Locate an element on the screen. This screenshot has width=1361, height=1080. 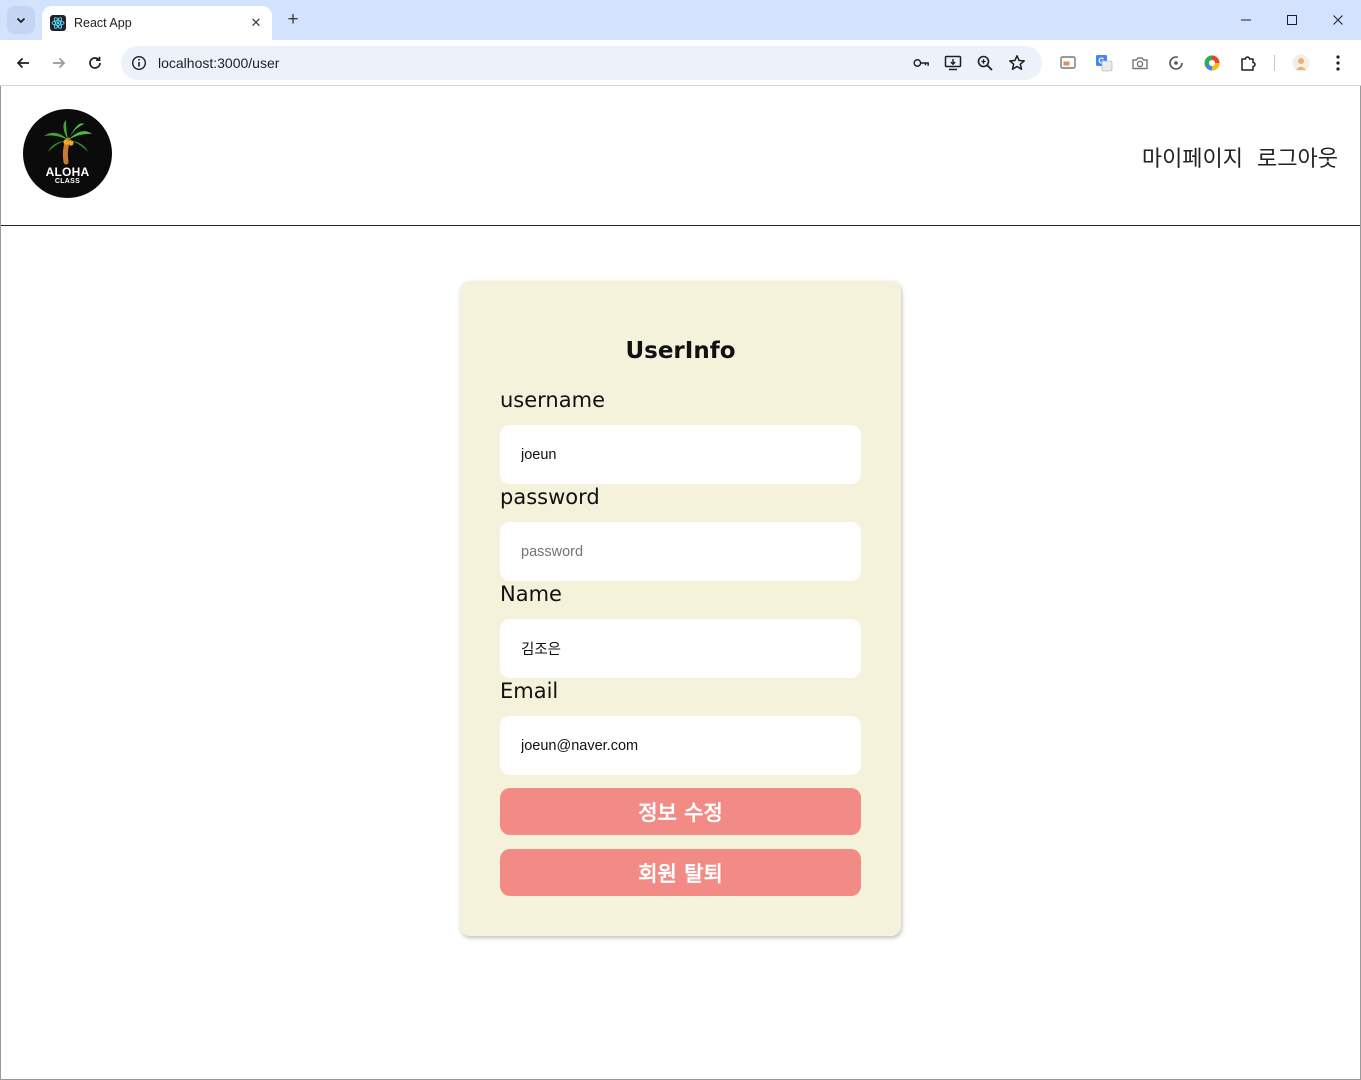
color-picker-extension-icon is located at coordinates (1212, 63).